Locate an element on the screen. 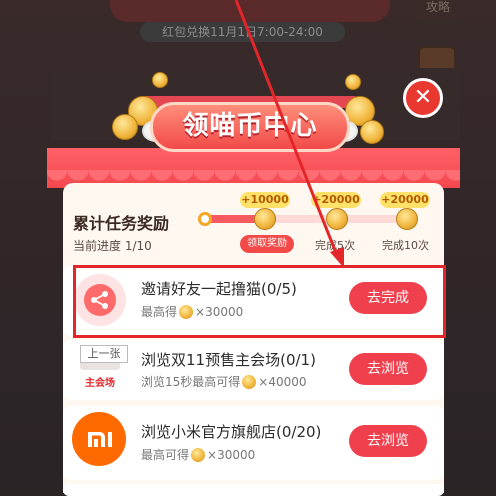 The image size is (496, 496). task-title: 浏览双11预售主会场(0/1) is located at coordinates (228, 360).